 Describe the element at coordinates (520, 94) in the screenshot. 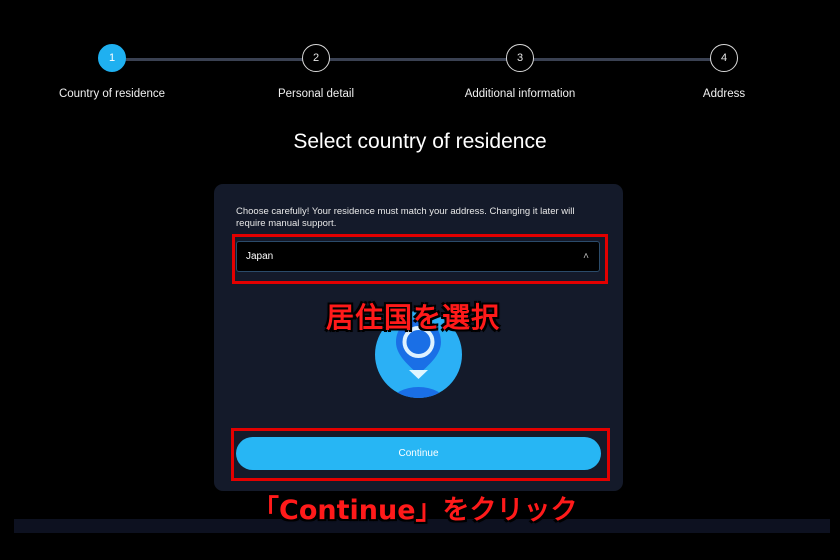

I see `step-label: Additional information` at that location.